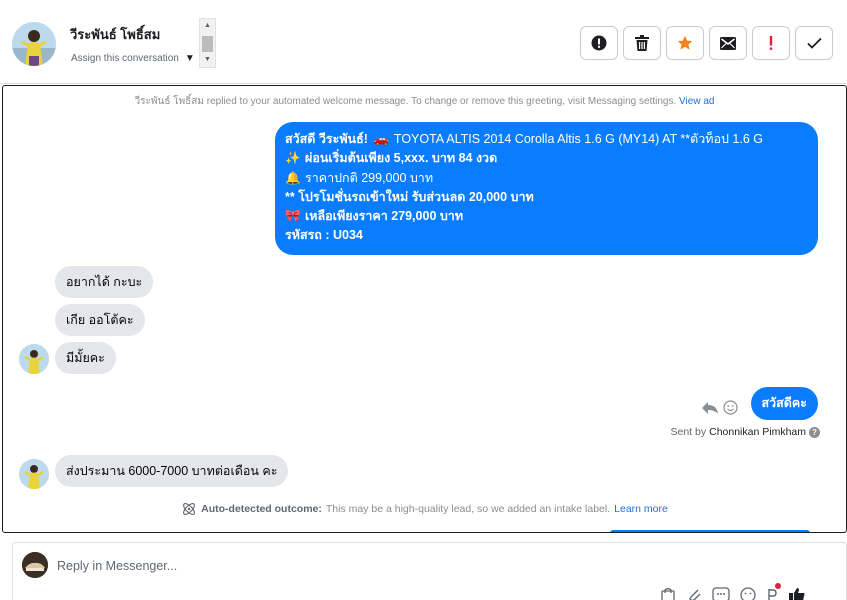 This screenshot has height=600, width=847. Describe the element at coordinates (381, 139) in the screenshot. I see `car-icon: 🚗` at that location.